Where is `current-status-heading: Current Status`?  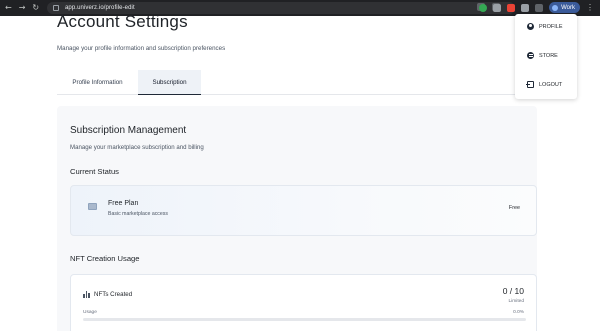
current-status-heading: Current Status is located at coordinates (94, 171).